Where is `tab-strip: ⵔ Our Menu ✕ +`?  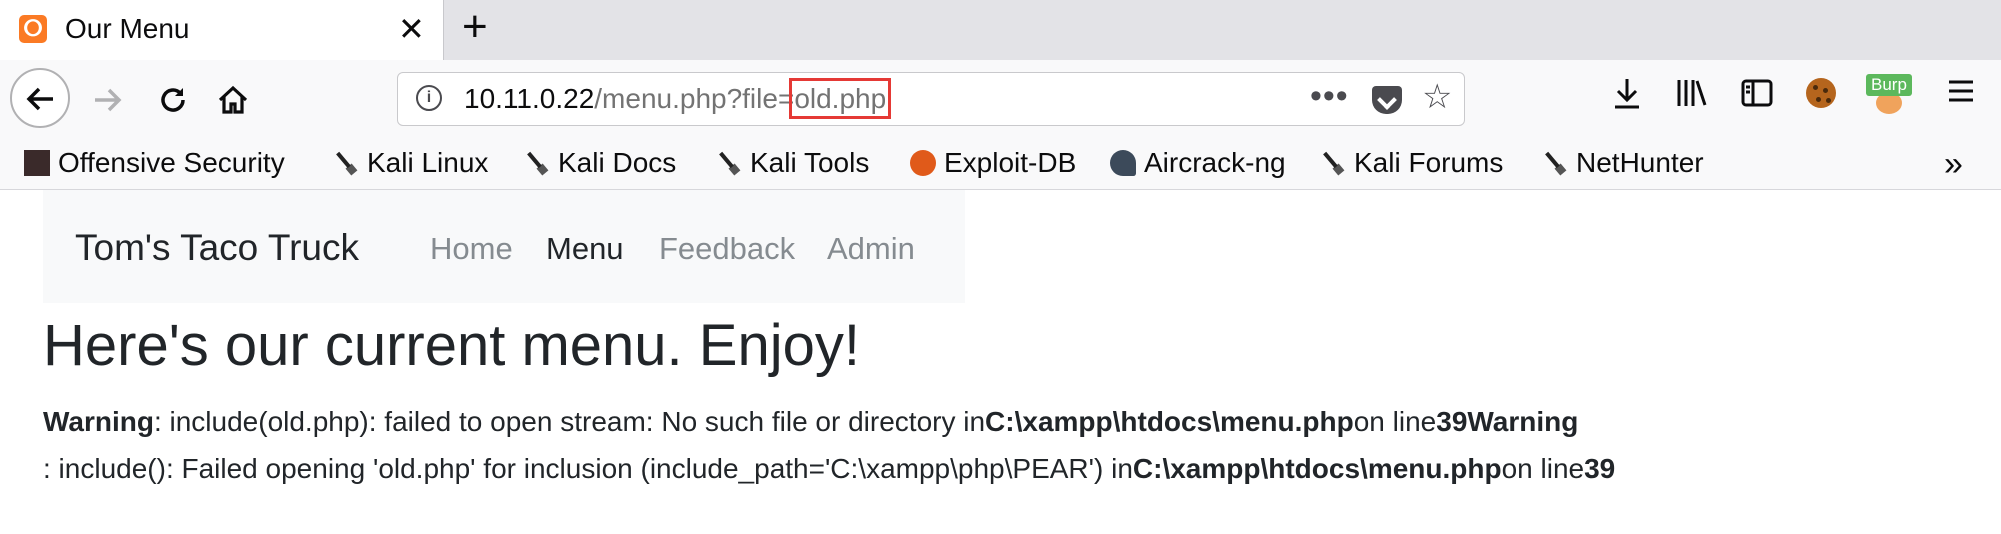
tab-strip: ⵔ Our Menu ✕ + is located at coordinates (1000, 30).